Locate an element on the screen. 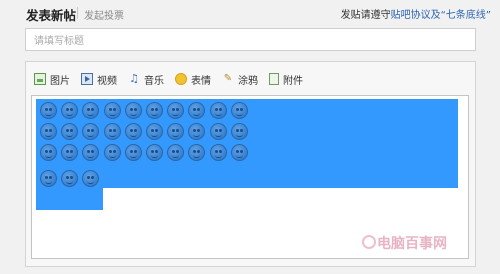 This screenshot has width=500, height=274. toolbar-graffiti-button: ✎ 涂鸦 is located at coordinates (240, 79).